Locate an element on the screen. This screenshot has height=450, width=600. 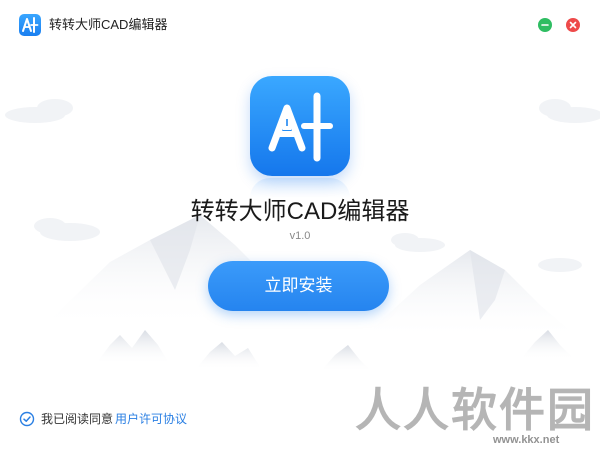
version-label: v1.0 is located at coordinates (300, 236).